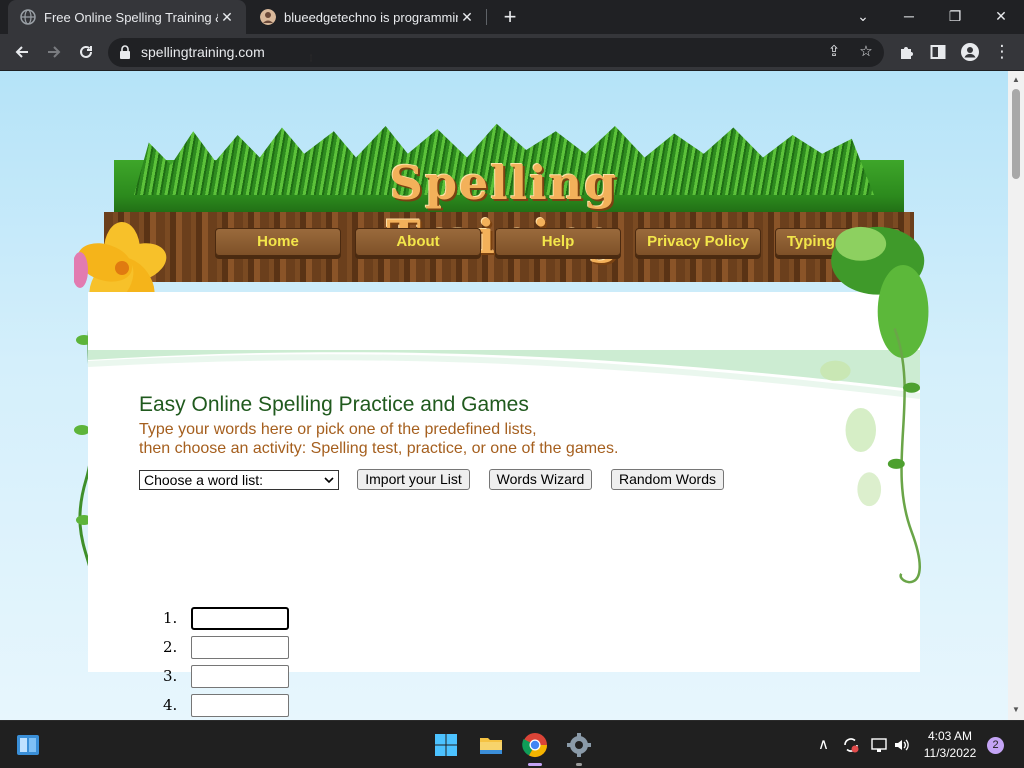 This screenshot has height=768, width=1024. Describe the element at coordinates (413, 479) in the screenshot. I see `import-list-button: Import your List` at that location.